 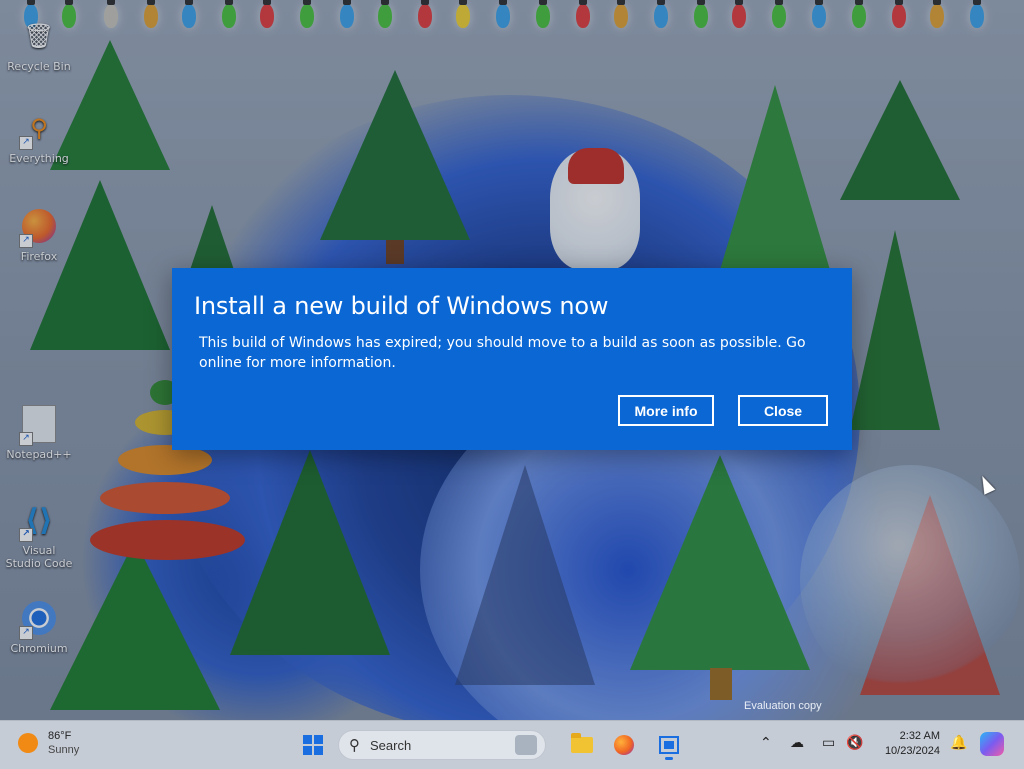 I want to click on firefox-icon: ↗, so click(x=39, y=227).